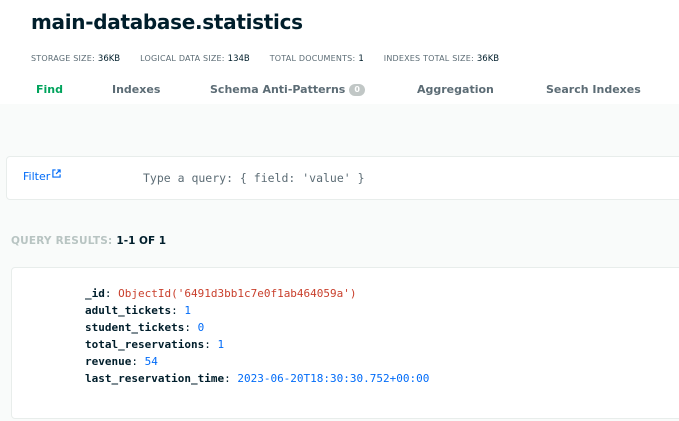  Describe the element at coordinates (145, 344) in the screenshot. I see `field-key: total_reservations` at that location.